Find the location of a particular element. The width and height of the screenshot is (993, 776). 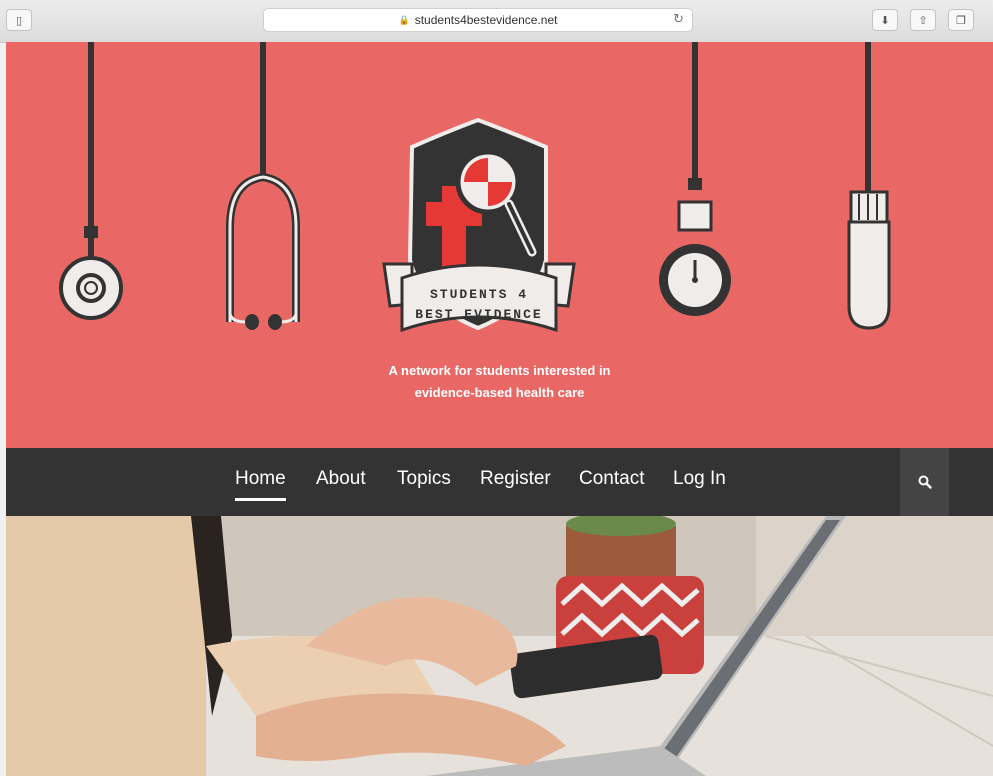

downloads-icon: ⬇ is located at coordinates (885, 20).